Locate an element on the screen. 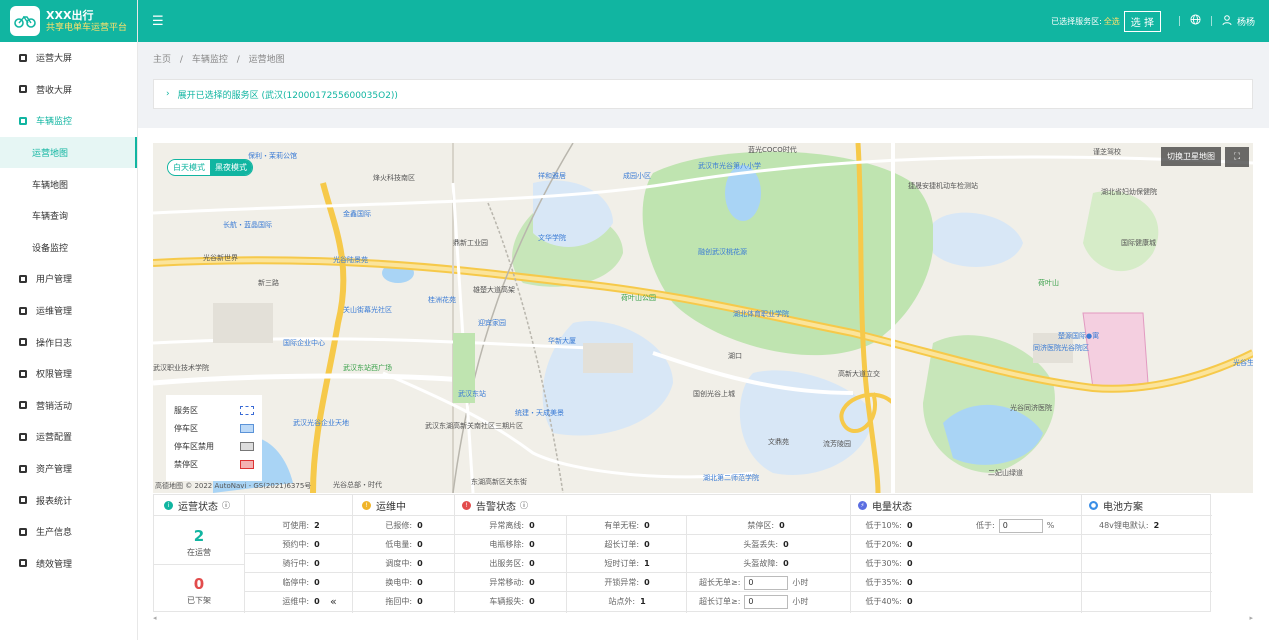 Image resolution: width=1269 pixels, height=640 pixels. battery-cell: 低于40%: 0 is located at coordinates (889, 601).